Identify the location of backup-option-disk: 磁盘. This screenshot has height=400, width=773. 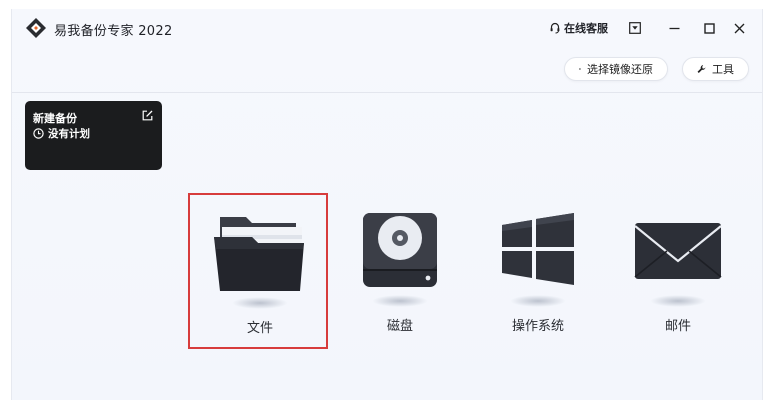
(400, 271).